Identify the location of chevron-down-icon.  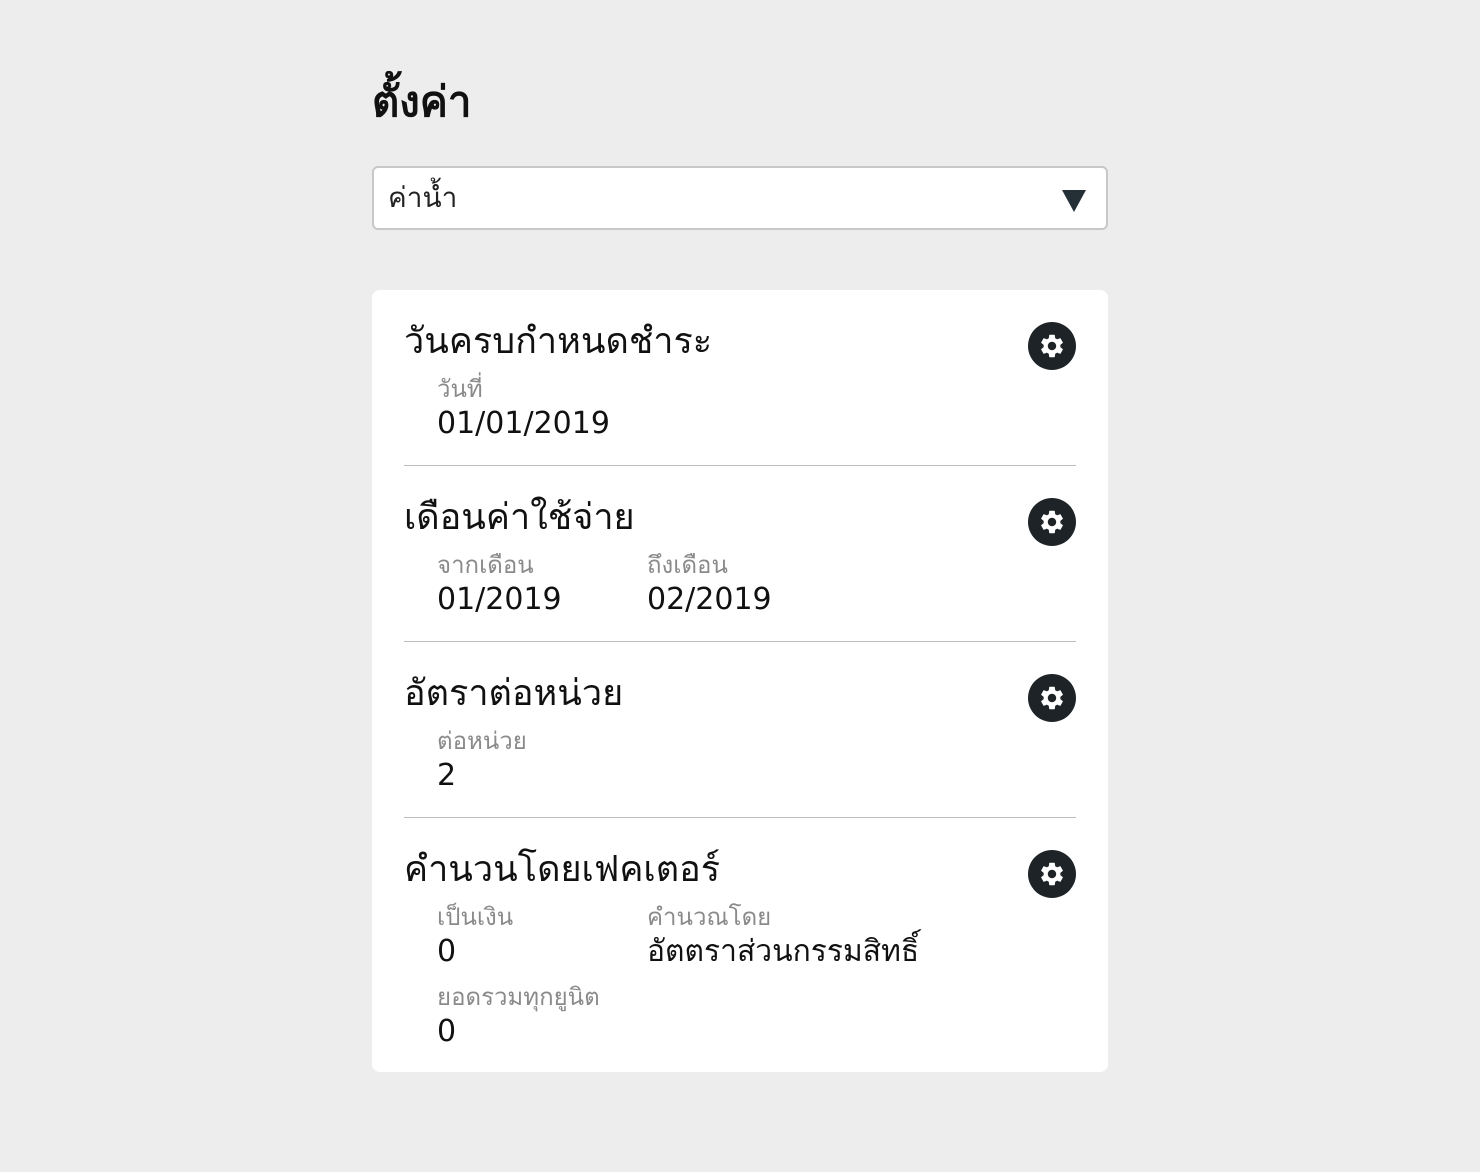
(1074, 201).